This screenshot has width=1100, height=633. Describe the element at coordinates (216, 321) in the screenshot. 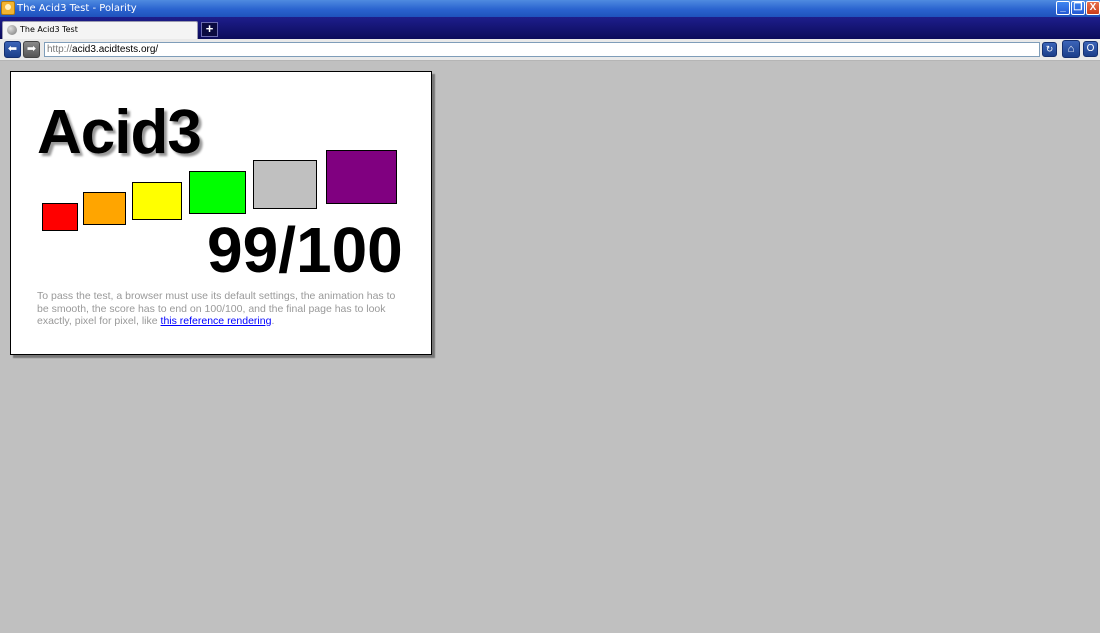

I see `reference-rendering-link: this reference rendering` at that location.